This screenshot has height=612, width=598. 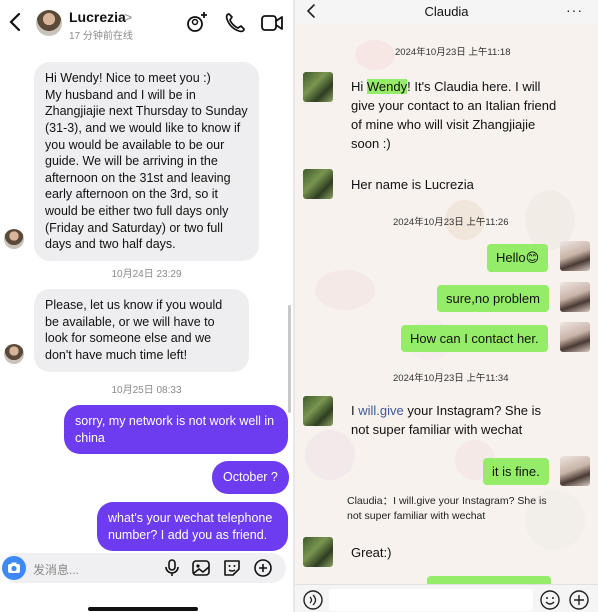 I want to click on chevron-right-icon: >, so click(x=128, y=17).